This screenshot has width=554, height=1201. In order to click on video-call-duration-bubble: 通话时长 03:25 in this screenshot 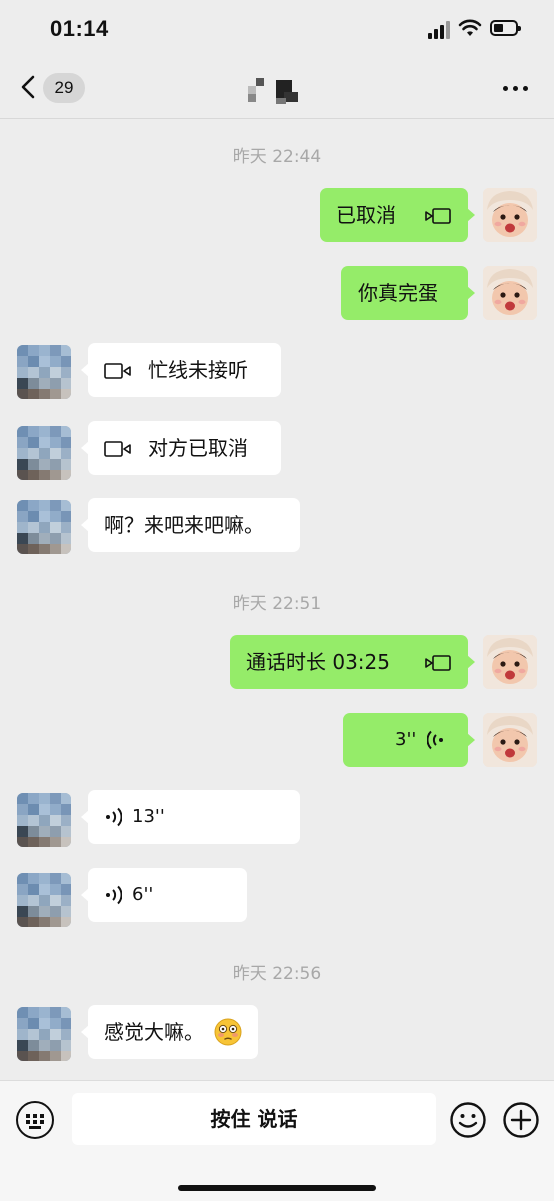, I will do `click(352, 662)`.